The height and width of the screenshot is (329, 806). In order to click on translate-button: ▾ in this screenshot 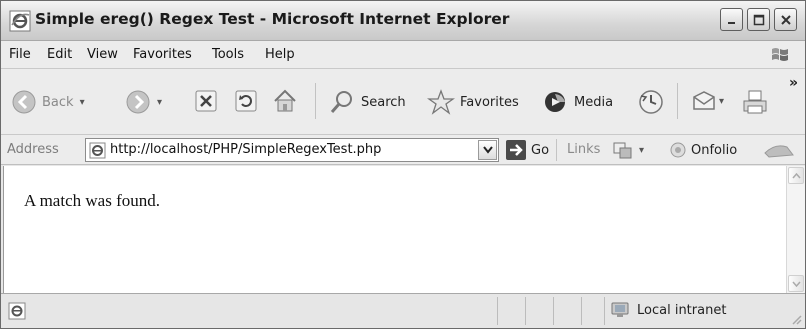, I will do `click(628, 150)`.